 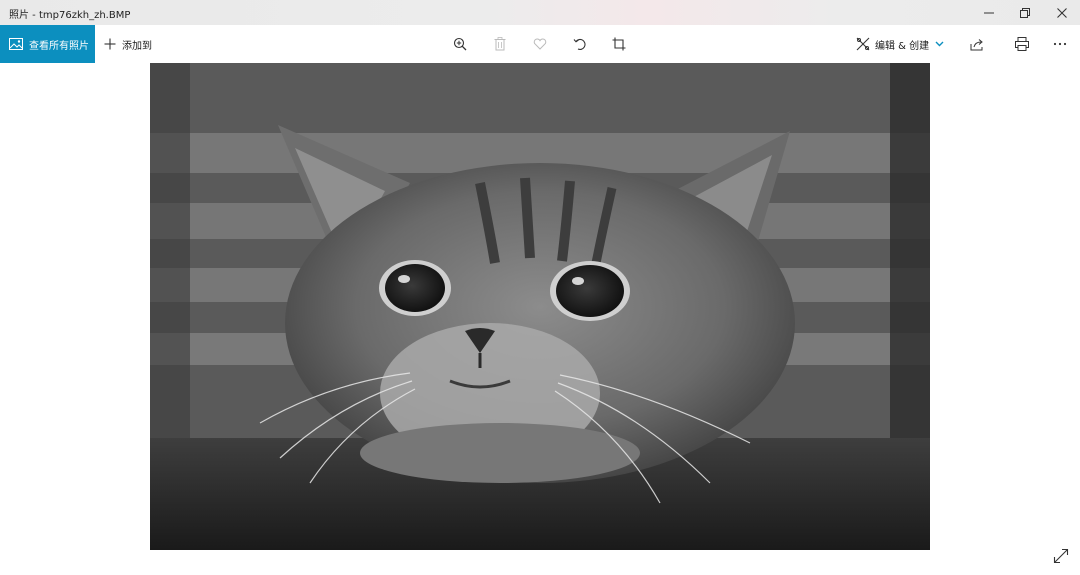 I want to click on zoom-in-button, so click(x=460, y=44).